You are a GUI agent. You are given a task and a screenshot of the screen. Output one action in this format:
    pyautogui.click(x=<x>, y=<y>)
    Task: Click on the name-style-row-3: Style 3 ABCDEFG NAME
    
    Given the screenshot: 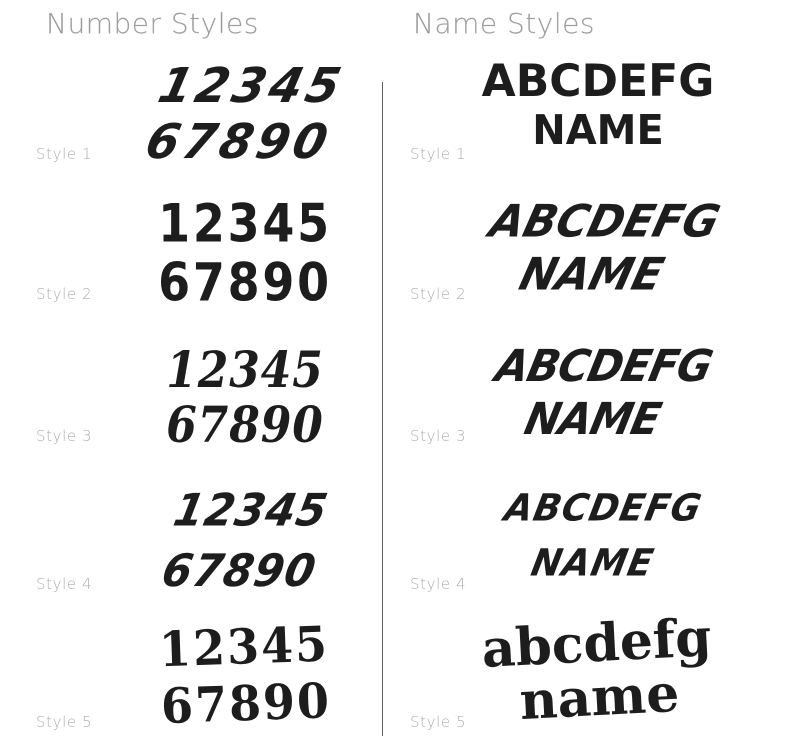 What is the action you would take?
    pyautogui.click(x=588, y=408)
    